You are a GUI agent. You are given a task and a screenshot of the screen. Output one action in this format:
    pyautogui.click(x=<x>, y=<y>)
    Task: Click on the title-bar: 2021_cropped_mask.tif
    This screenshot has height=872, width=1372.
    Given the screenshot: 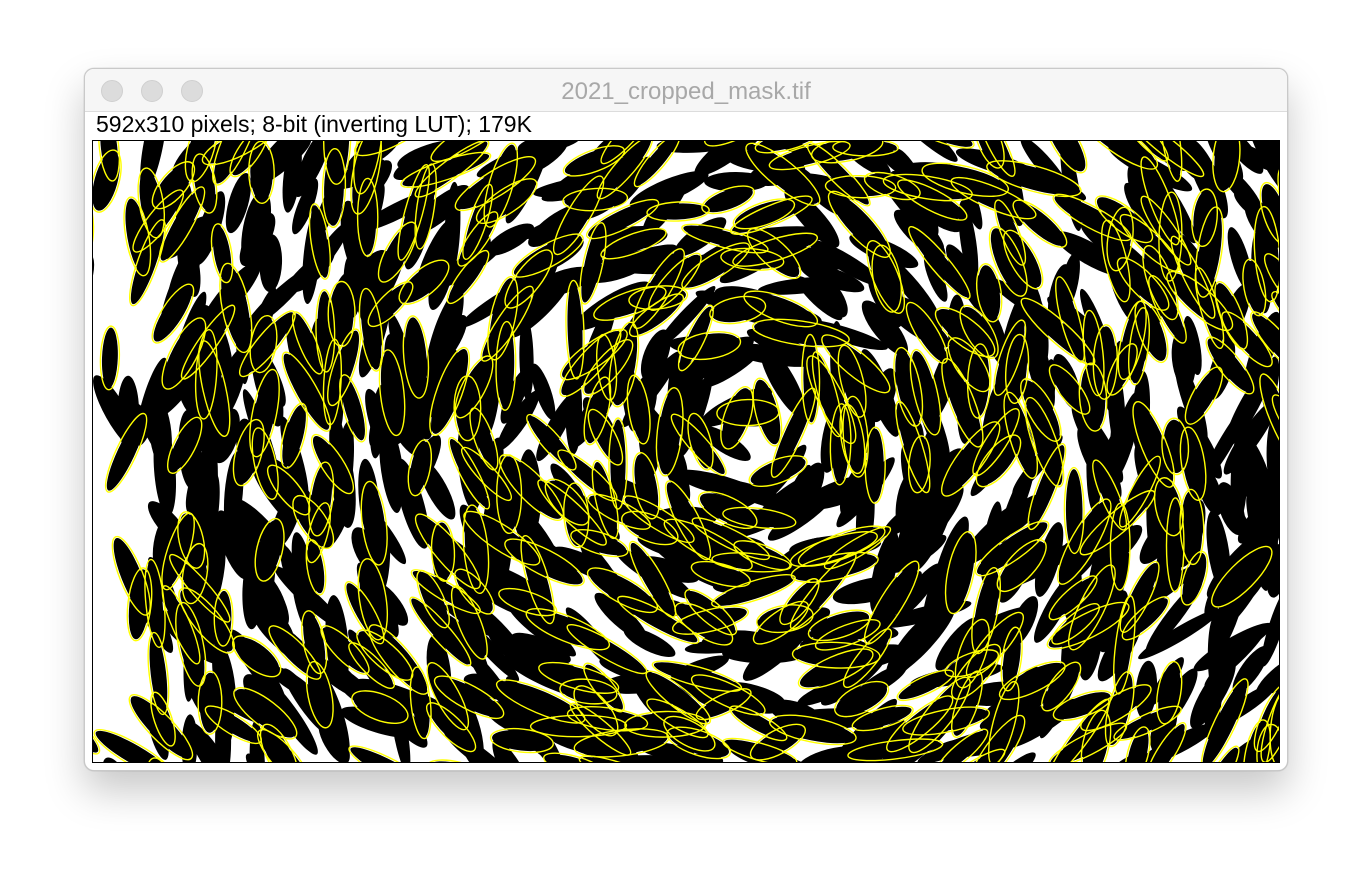 What is the action you would take?
    pyautogui.click(x=686, y=90)
    